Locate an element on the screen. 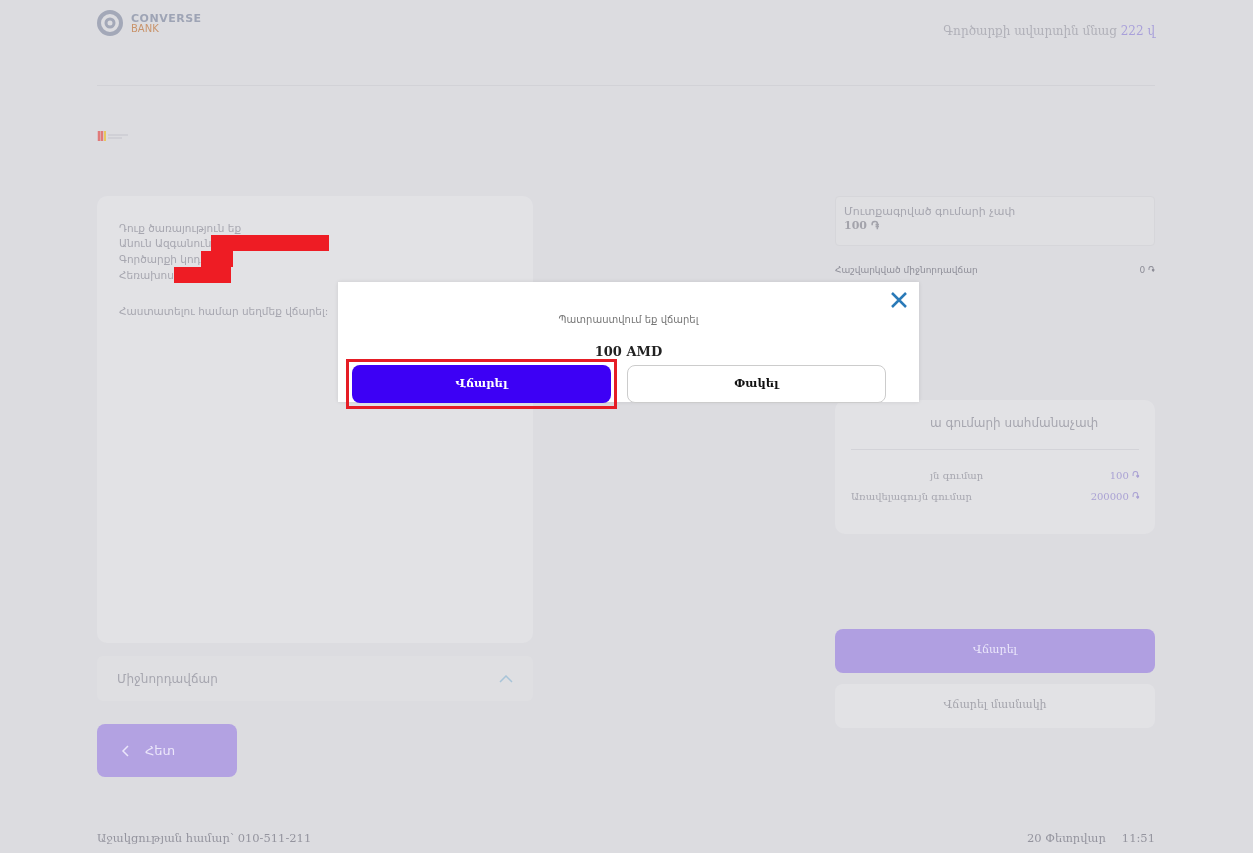 The image size is (1253, 853). close-button: Փակել is located at coordinates (756, 384).